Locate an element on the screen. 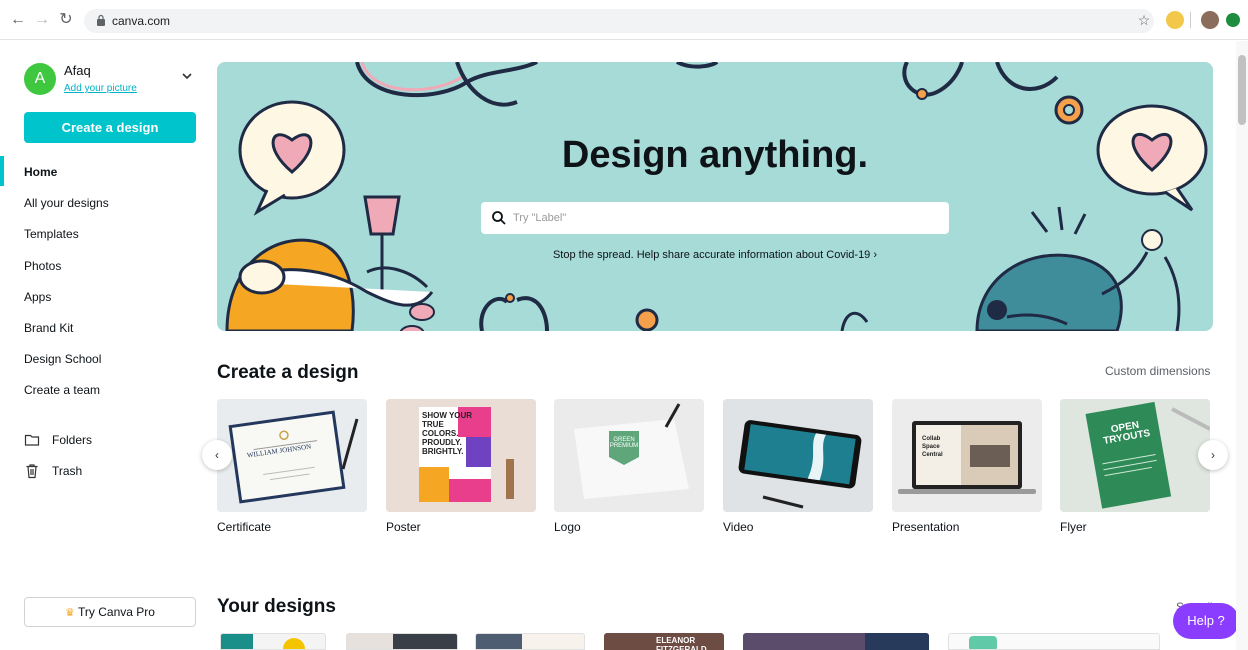 The width and height of the screenshot is (1248, 650). sidebar-item-apps: Apps is located at coordinates (37, 297).